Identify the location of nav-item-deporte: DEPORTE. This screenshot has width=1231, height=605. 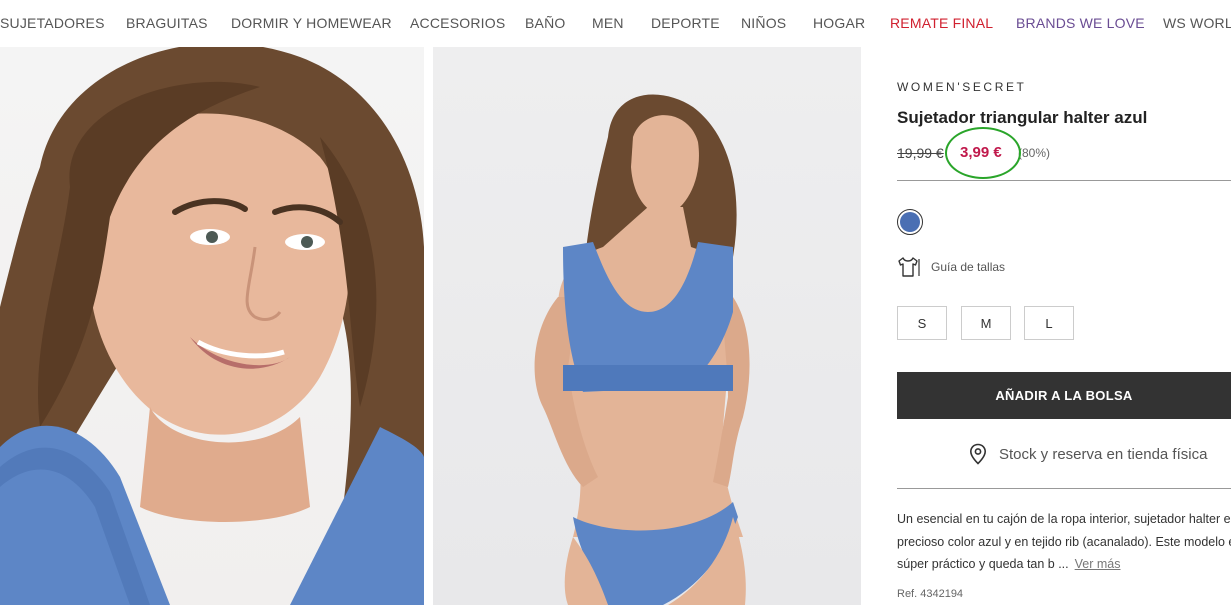
(685, 23).